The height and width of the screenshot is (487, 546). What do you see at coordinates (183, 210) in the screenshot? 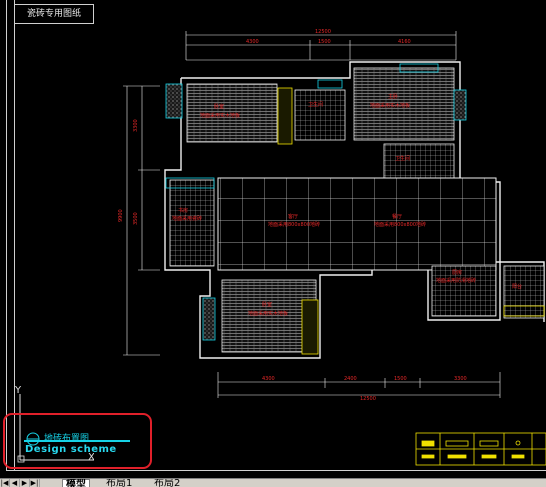
I see `svg-text: 书房` at bounding box center [183, 210].